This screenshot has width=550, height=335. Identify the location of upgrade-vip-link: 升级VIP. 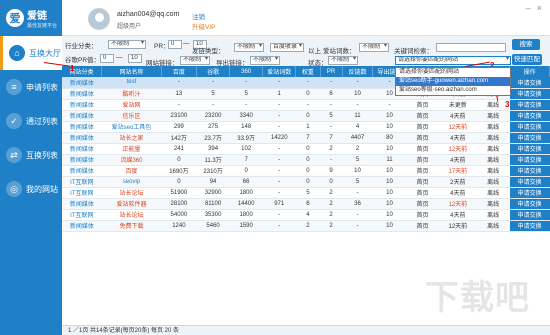
(203, 26).